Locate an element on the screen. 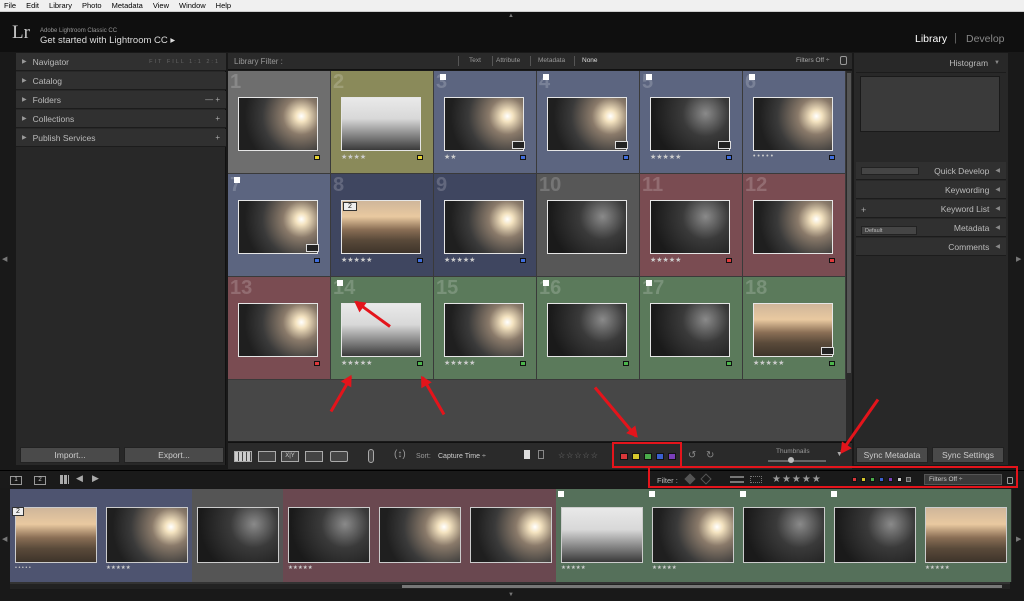 The image size is (1024, 601). panel-keyword-list: Keyword List ◀ is located at coordinates (931, 209).